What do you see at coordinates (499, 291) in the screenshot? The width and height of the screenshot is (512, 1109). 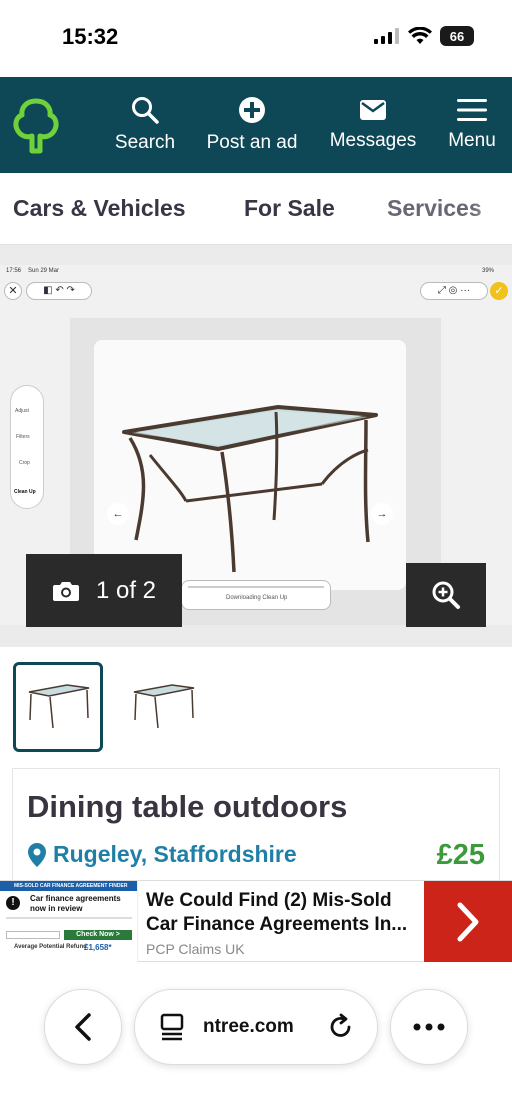 I see `photo-done-icon: ✓` at bounding box center [499, 291].